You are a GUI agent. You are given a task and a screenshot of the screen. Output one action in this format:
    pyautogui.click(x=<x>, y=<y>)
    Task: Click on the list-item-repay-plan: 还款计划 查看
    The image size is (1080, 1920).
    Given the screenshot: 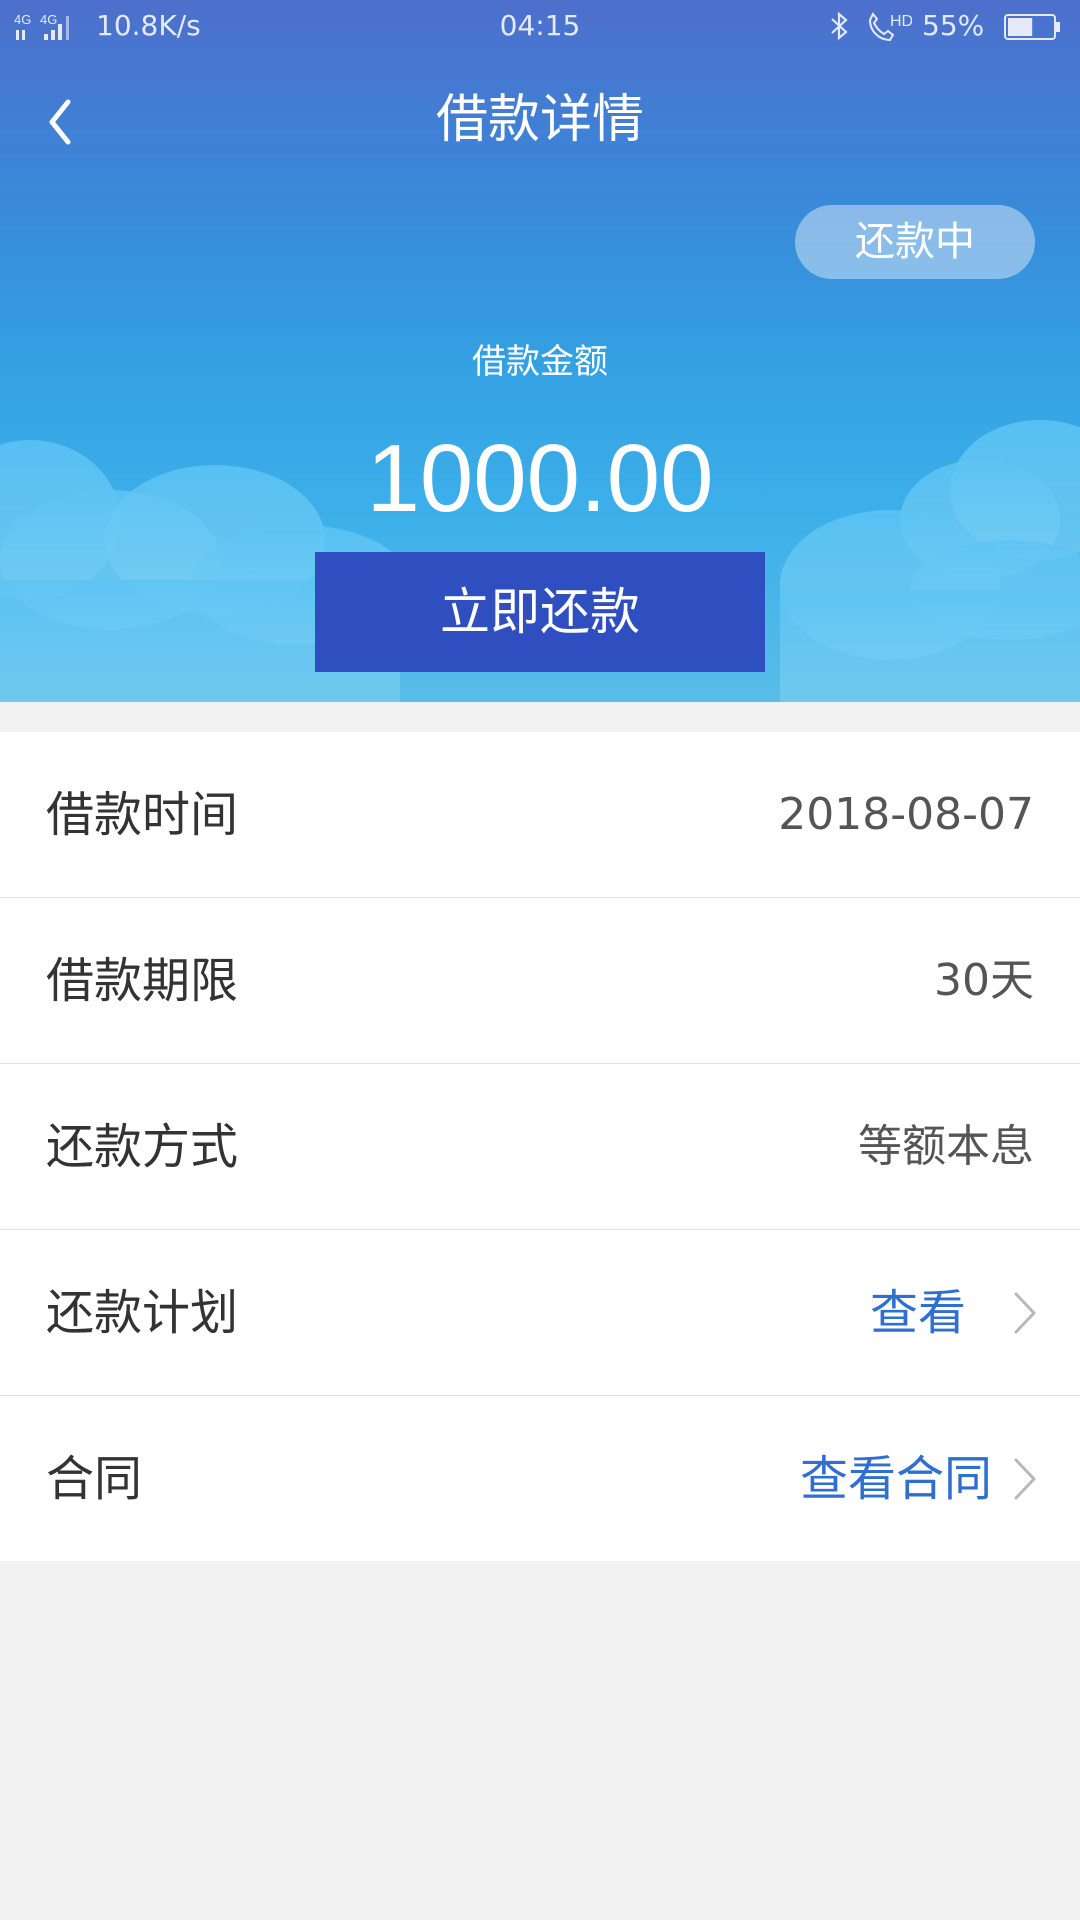 What is the action you would take?
    pyautogui.click(x=540, y=1313)
    